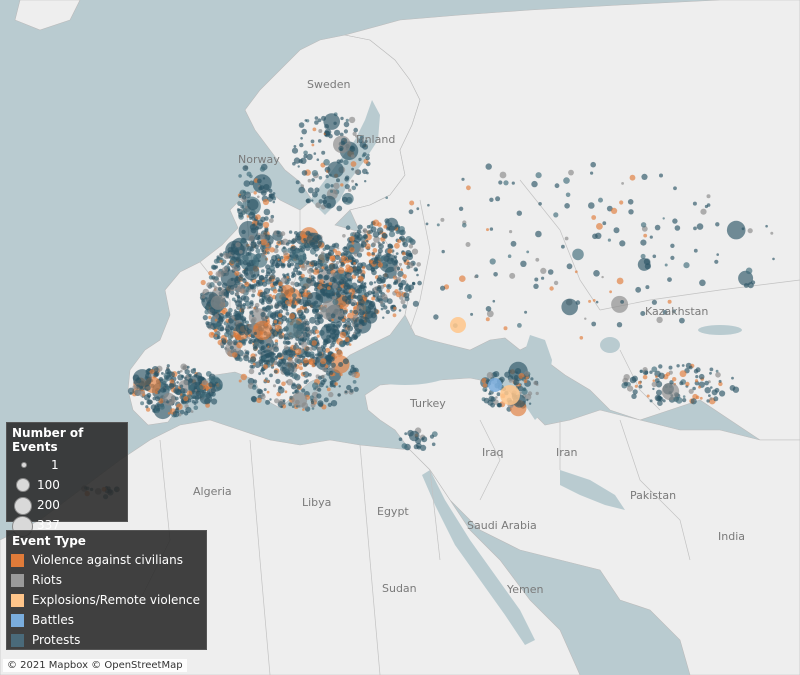 The width and height of the screenshot is (800, 675). Describe the element at coordinates (458, 325) in the screenshot. I see `event-dot-highlight` at that location.